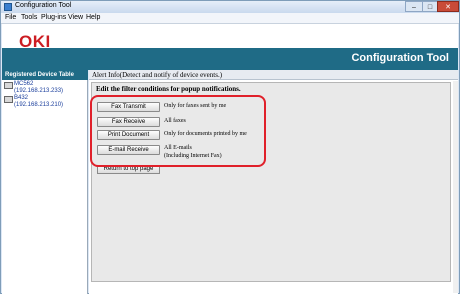 This screenshot has width=460, height=294. What do you see at coordinates (429, 6) in the screenshot?
I see `maximize-button: □` at bounding box center [429, 6].